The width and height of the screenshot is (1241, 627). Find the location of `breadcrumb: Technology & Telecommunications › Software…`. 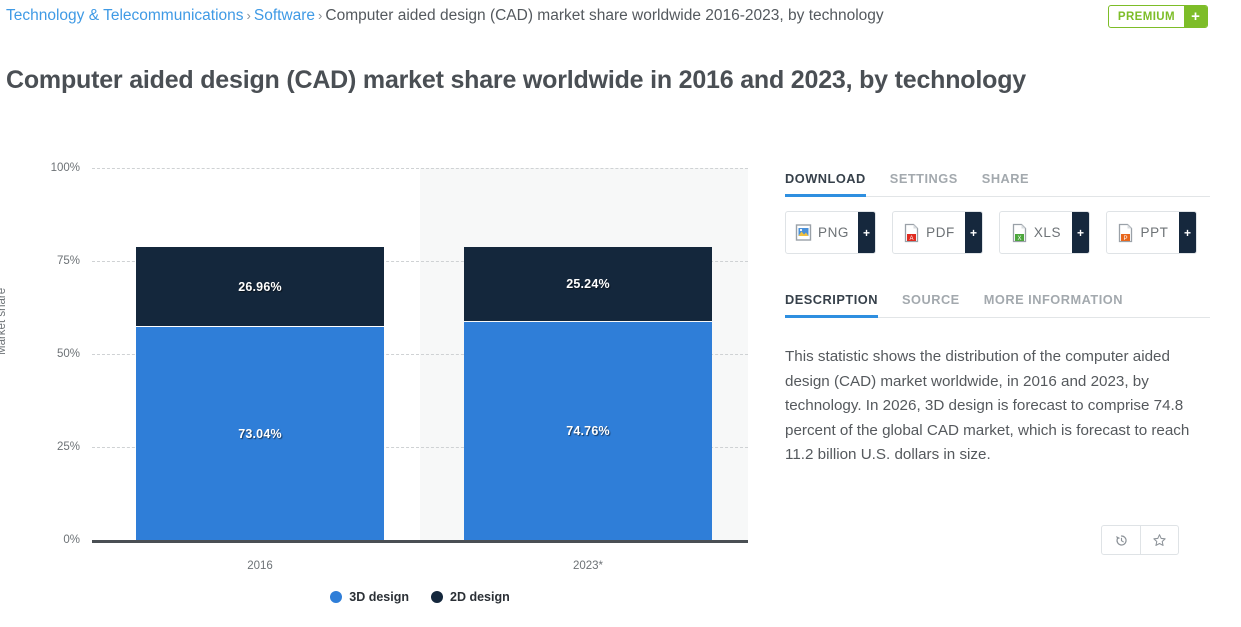

breadcrumb: Technology & Telecommunications › Software… is located at coordinates (445, 16).